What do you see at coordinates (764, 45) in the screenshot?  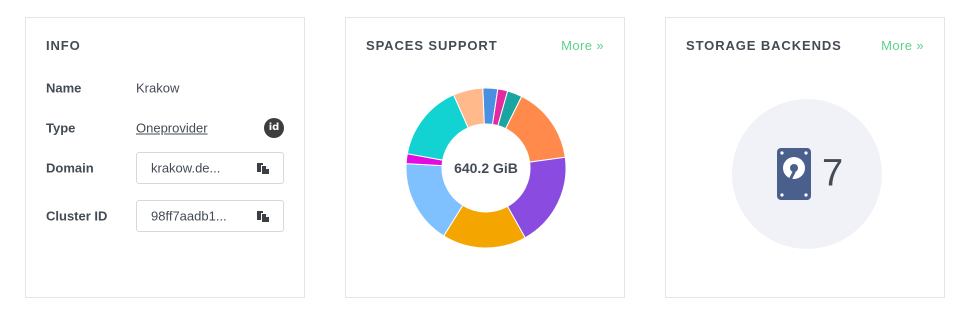 I see `storage-title: STORAGE BACKENDS` at bounding box center [764, 45].